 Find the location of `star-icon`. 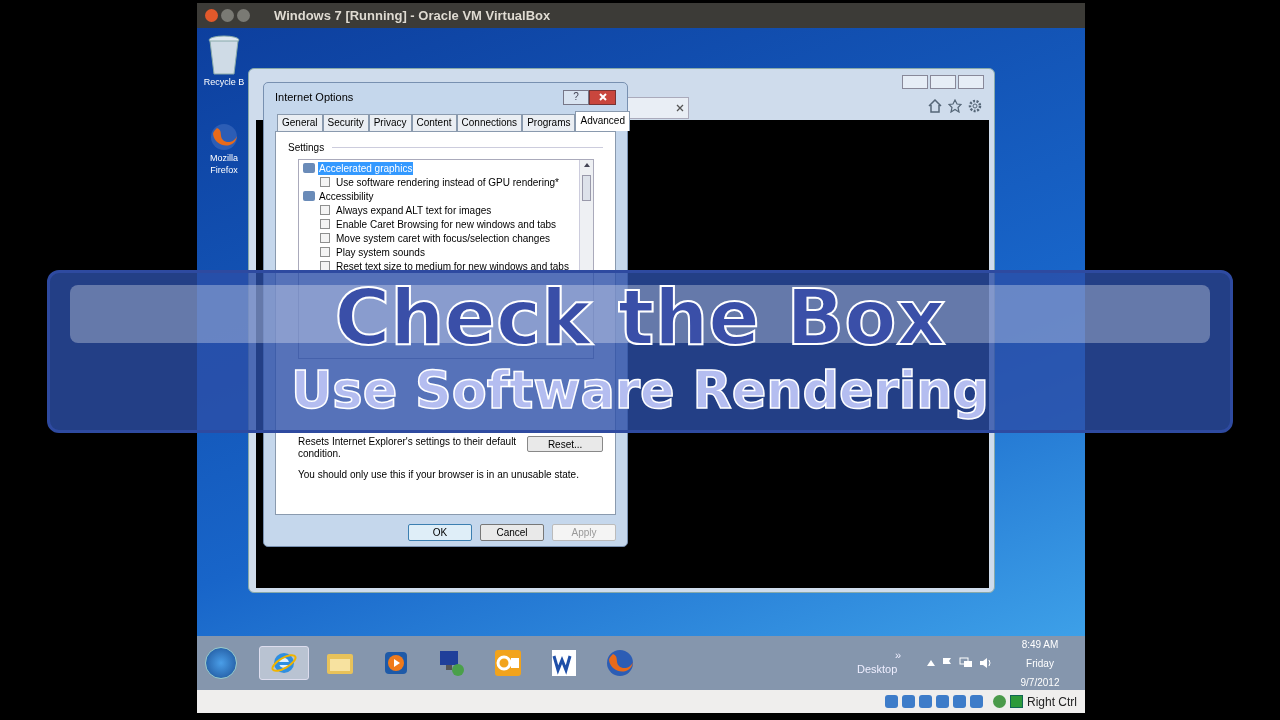

star-icon is located at coordinates (955, 106).